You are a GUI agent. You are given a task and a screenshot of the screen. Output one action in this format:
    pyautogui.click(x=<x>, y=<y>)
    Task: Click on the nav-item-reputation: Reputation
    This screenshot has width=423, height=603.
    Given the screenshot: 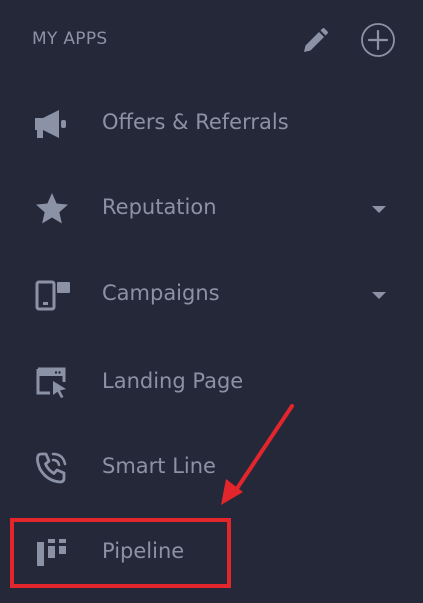 What is the action you would take?
    pyautogui.click(x=211, y=209)
    